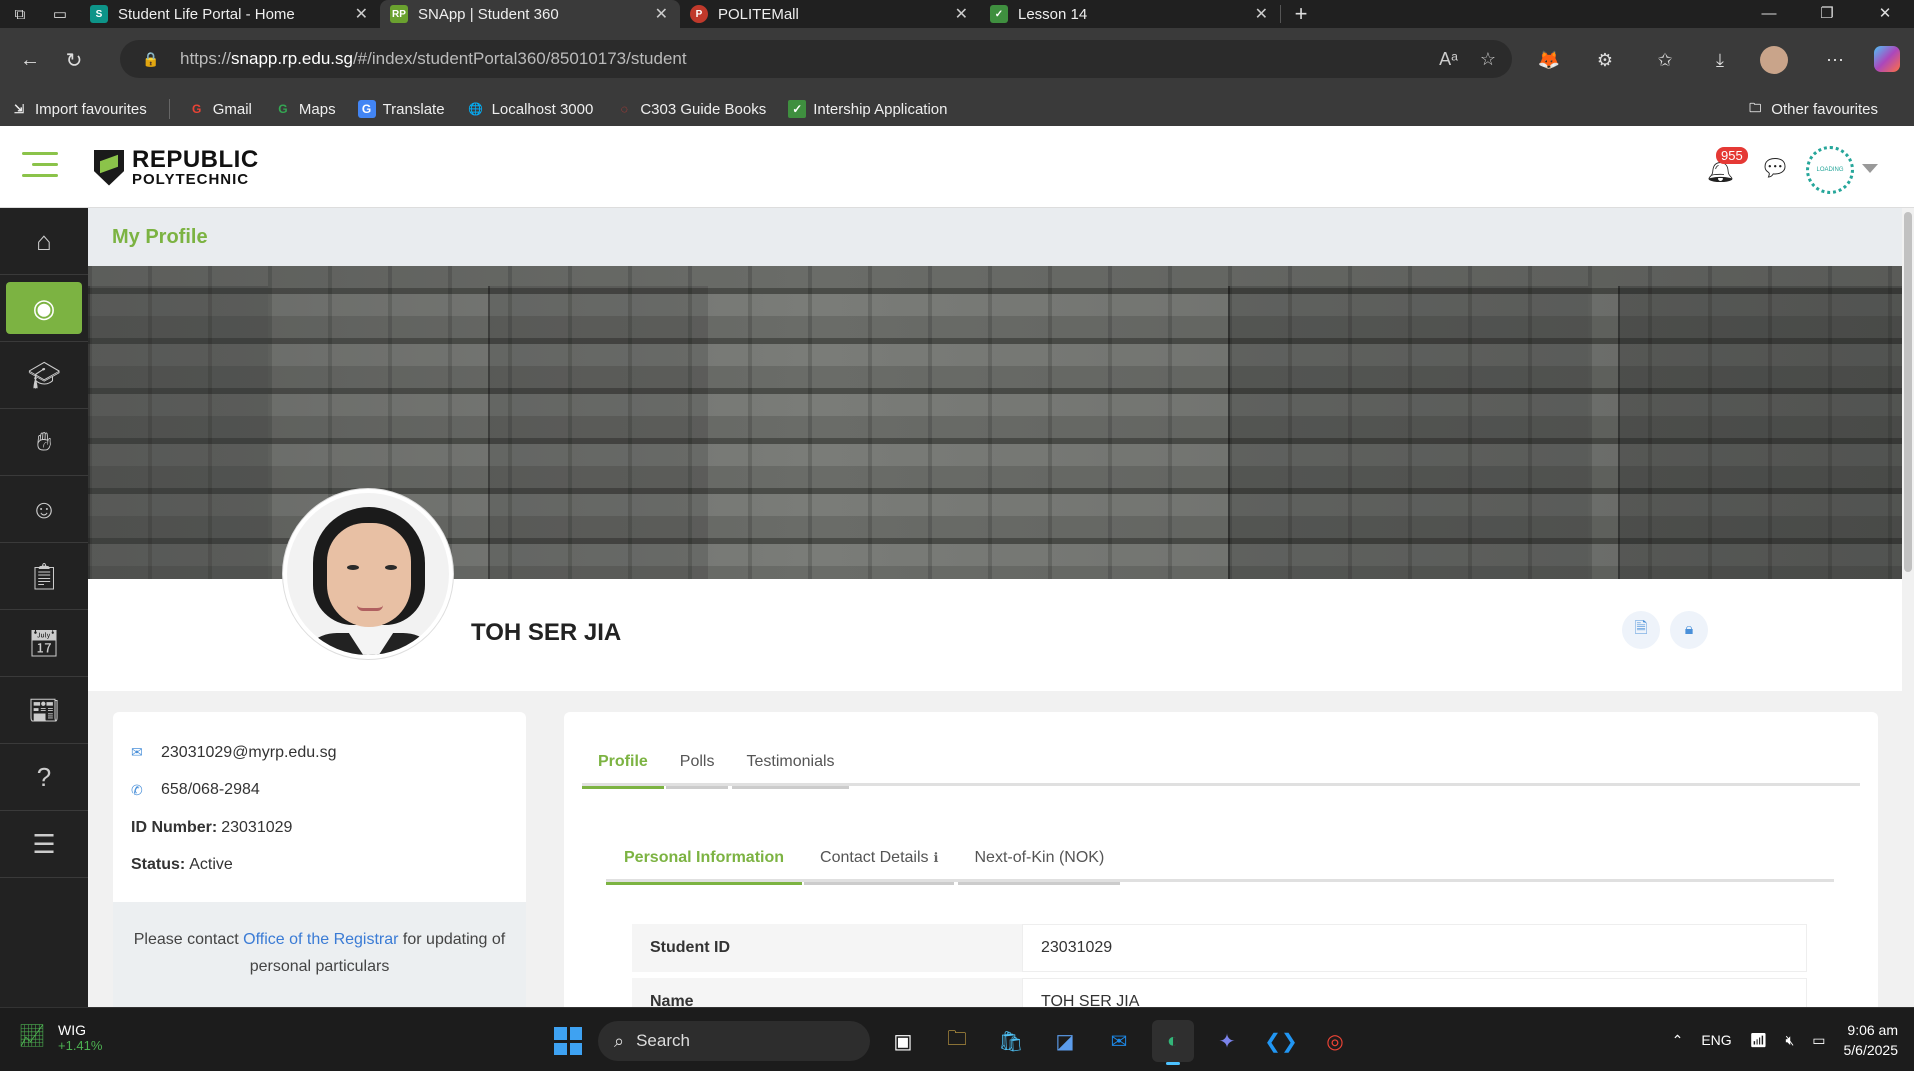 The height and width of the screenshot is (1071, 1914). What do you see at coordinates (1759, 1040) in the screenshot?
I see `wifi-icon: 📶︎` at bounding box center [1759, 1040].